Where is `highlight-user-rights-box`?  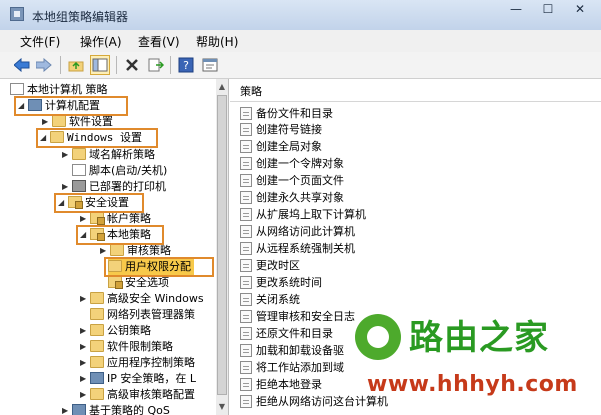
highlight-user-rights-box is located at coordinates (159, 267).